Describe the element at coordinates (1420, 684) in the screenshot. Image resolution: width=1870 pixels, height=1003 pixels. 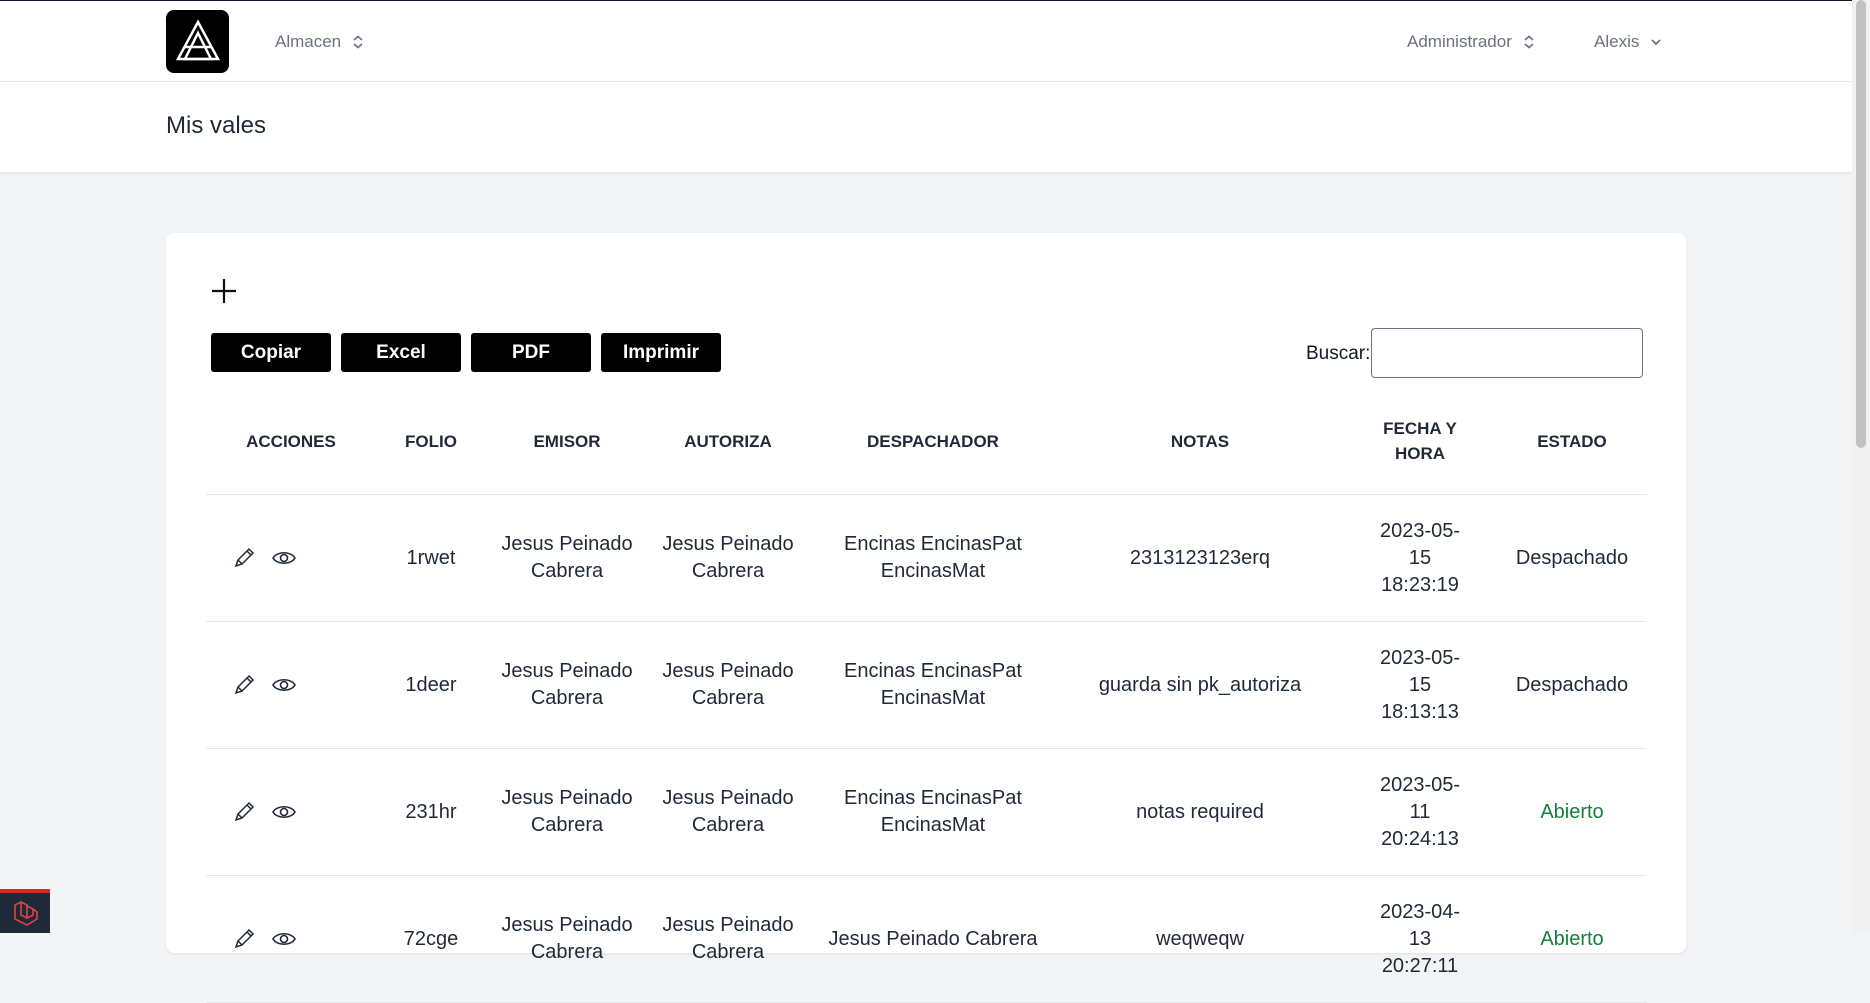
I see `cell-fecha: 2023-05-15 18:13:13` at that location.